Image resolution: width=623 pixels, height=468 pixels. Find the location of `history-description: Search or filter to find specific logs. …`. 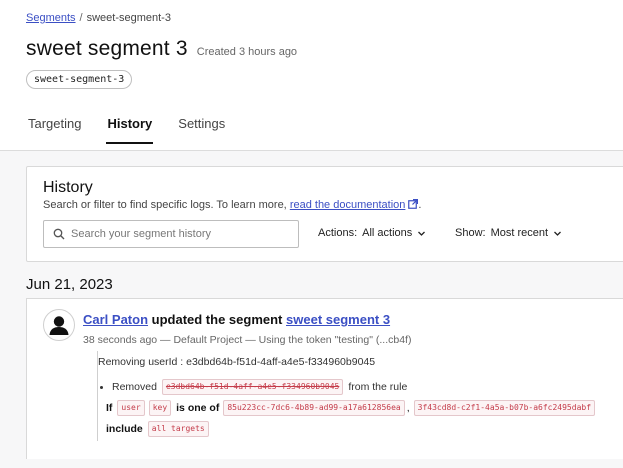

history-description: Search or filter to find specific logs. … is located at coordinates (232, 205).